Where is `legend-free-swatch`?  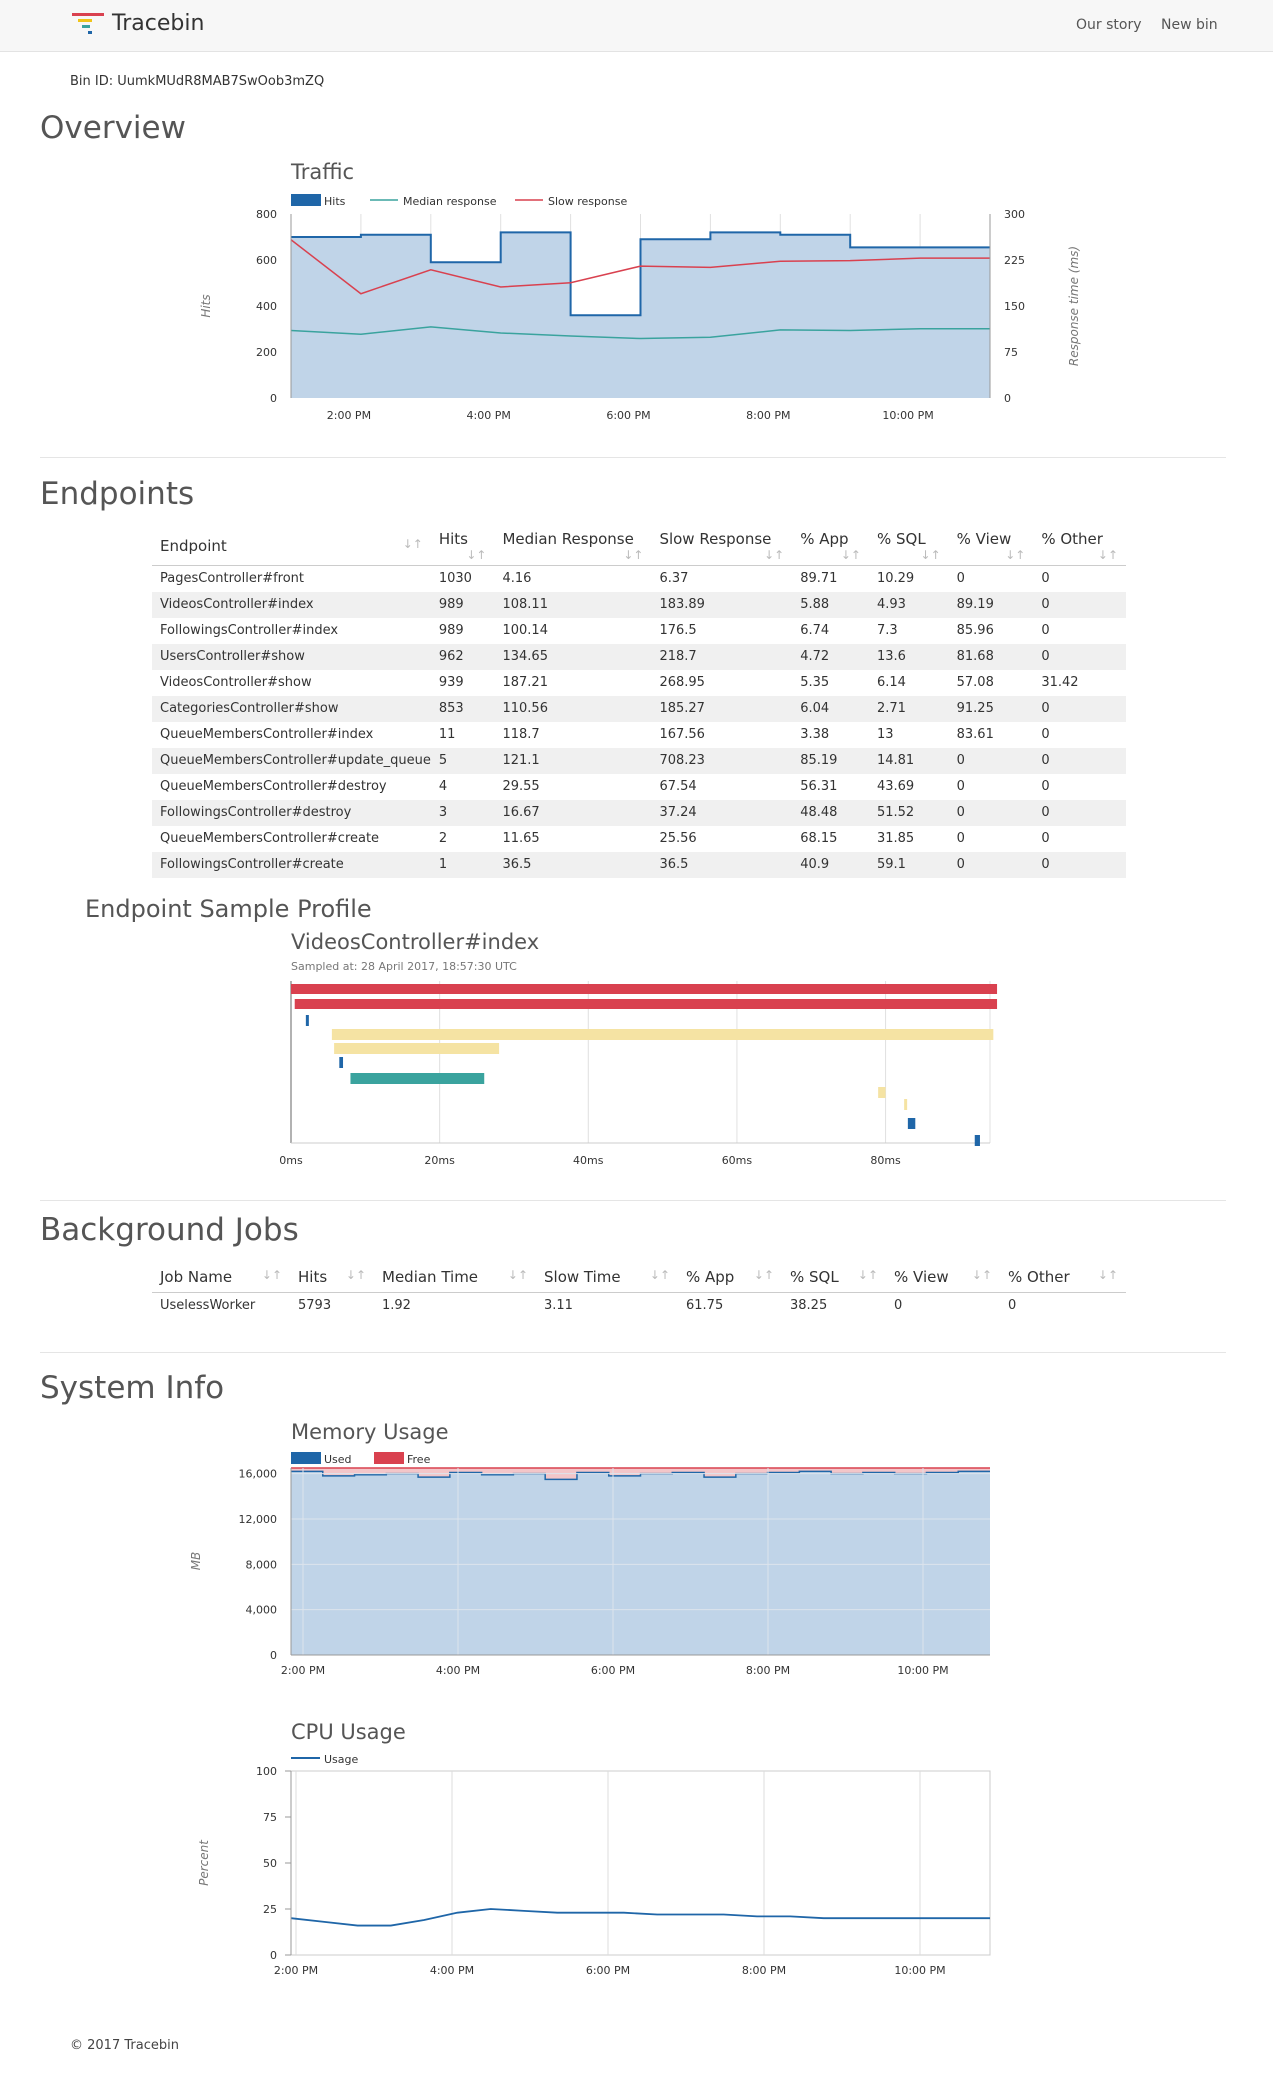
legend-free-swatch is located at coordinates (389, 1458).